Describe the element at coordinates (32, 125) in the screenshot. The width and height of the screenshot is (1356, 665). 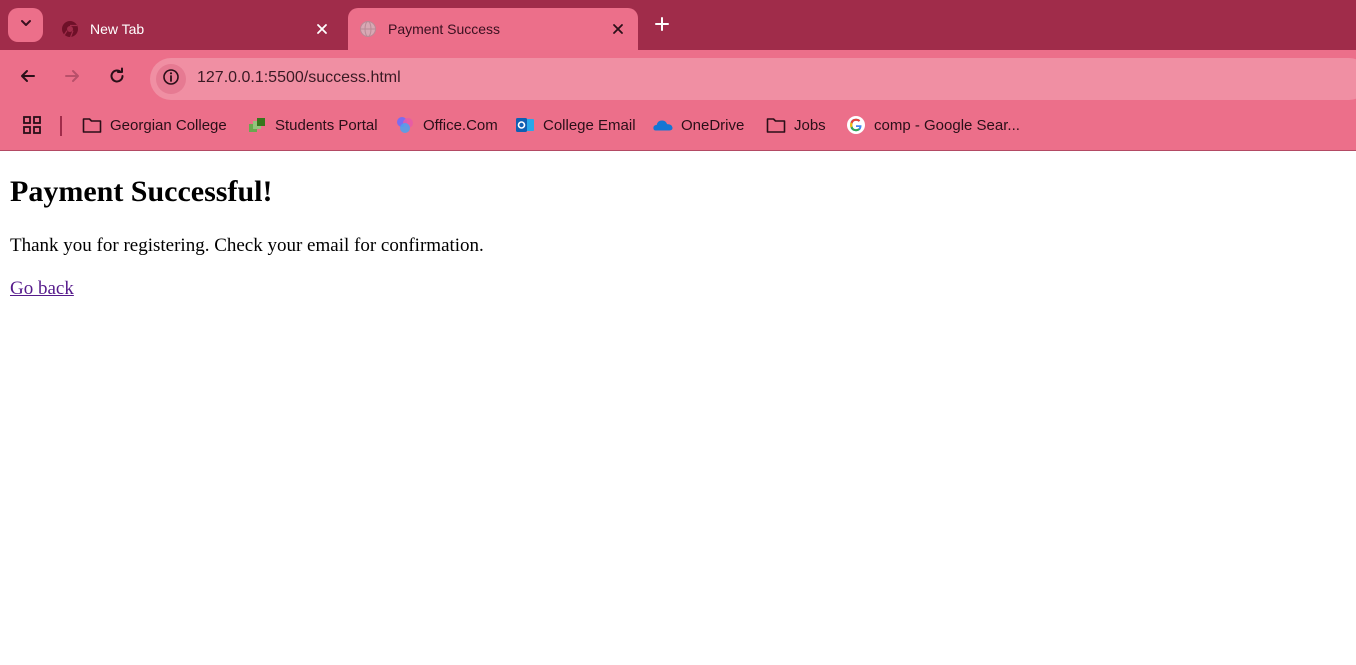
I see `apps-grid-icon` at that location.